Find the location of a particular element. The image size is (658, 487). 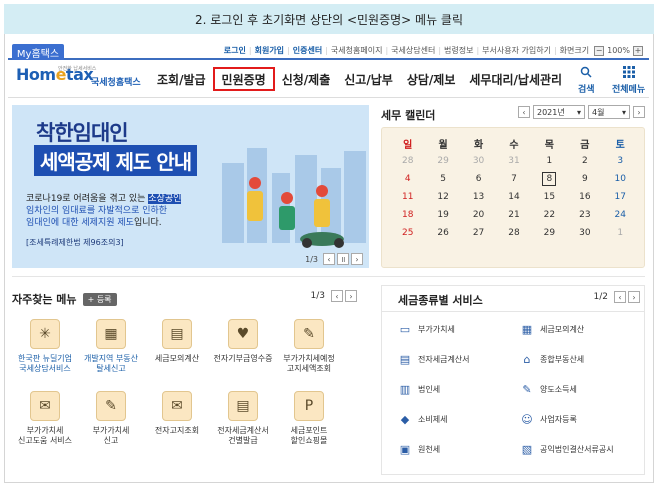

pen-icon: ✎ is located at coordinates (111, 406).